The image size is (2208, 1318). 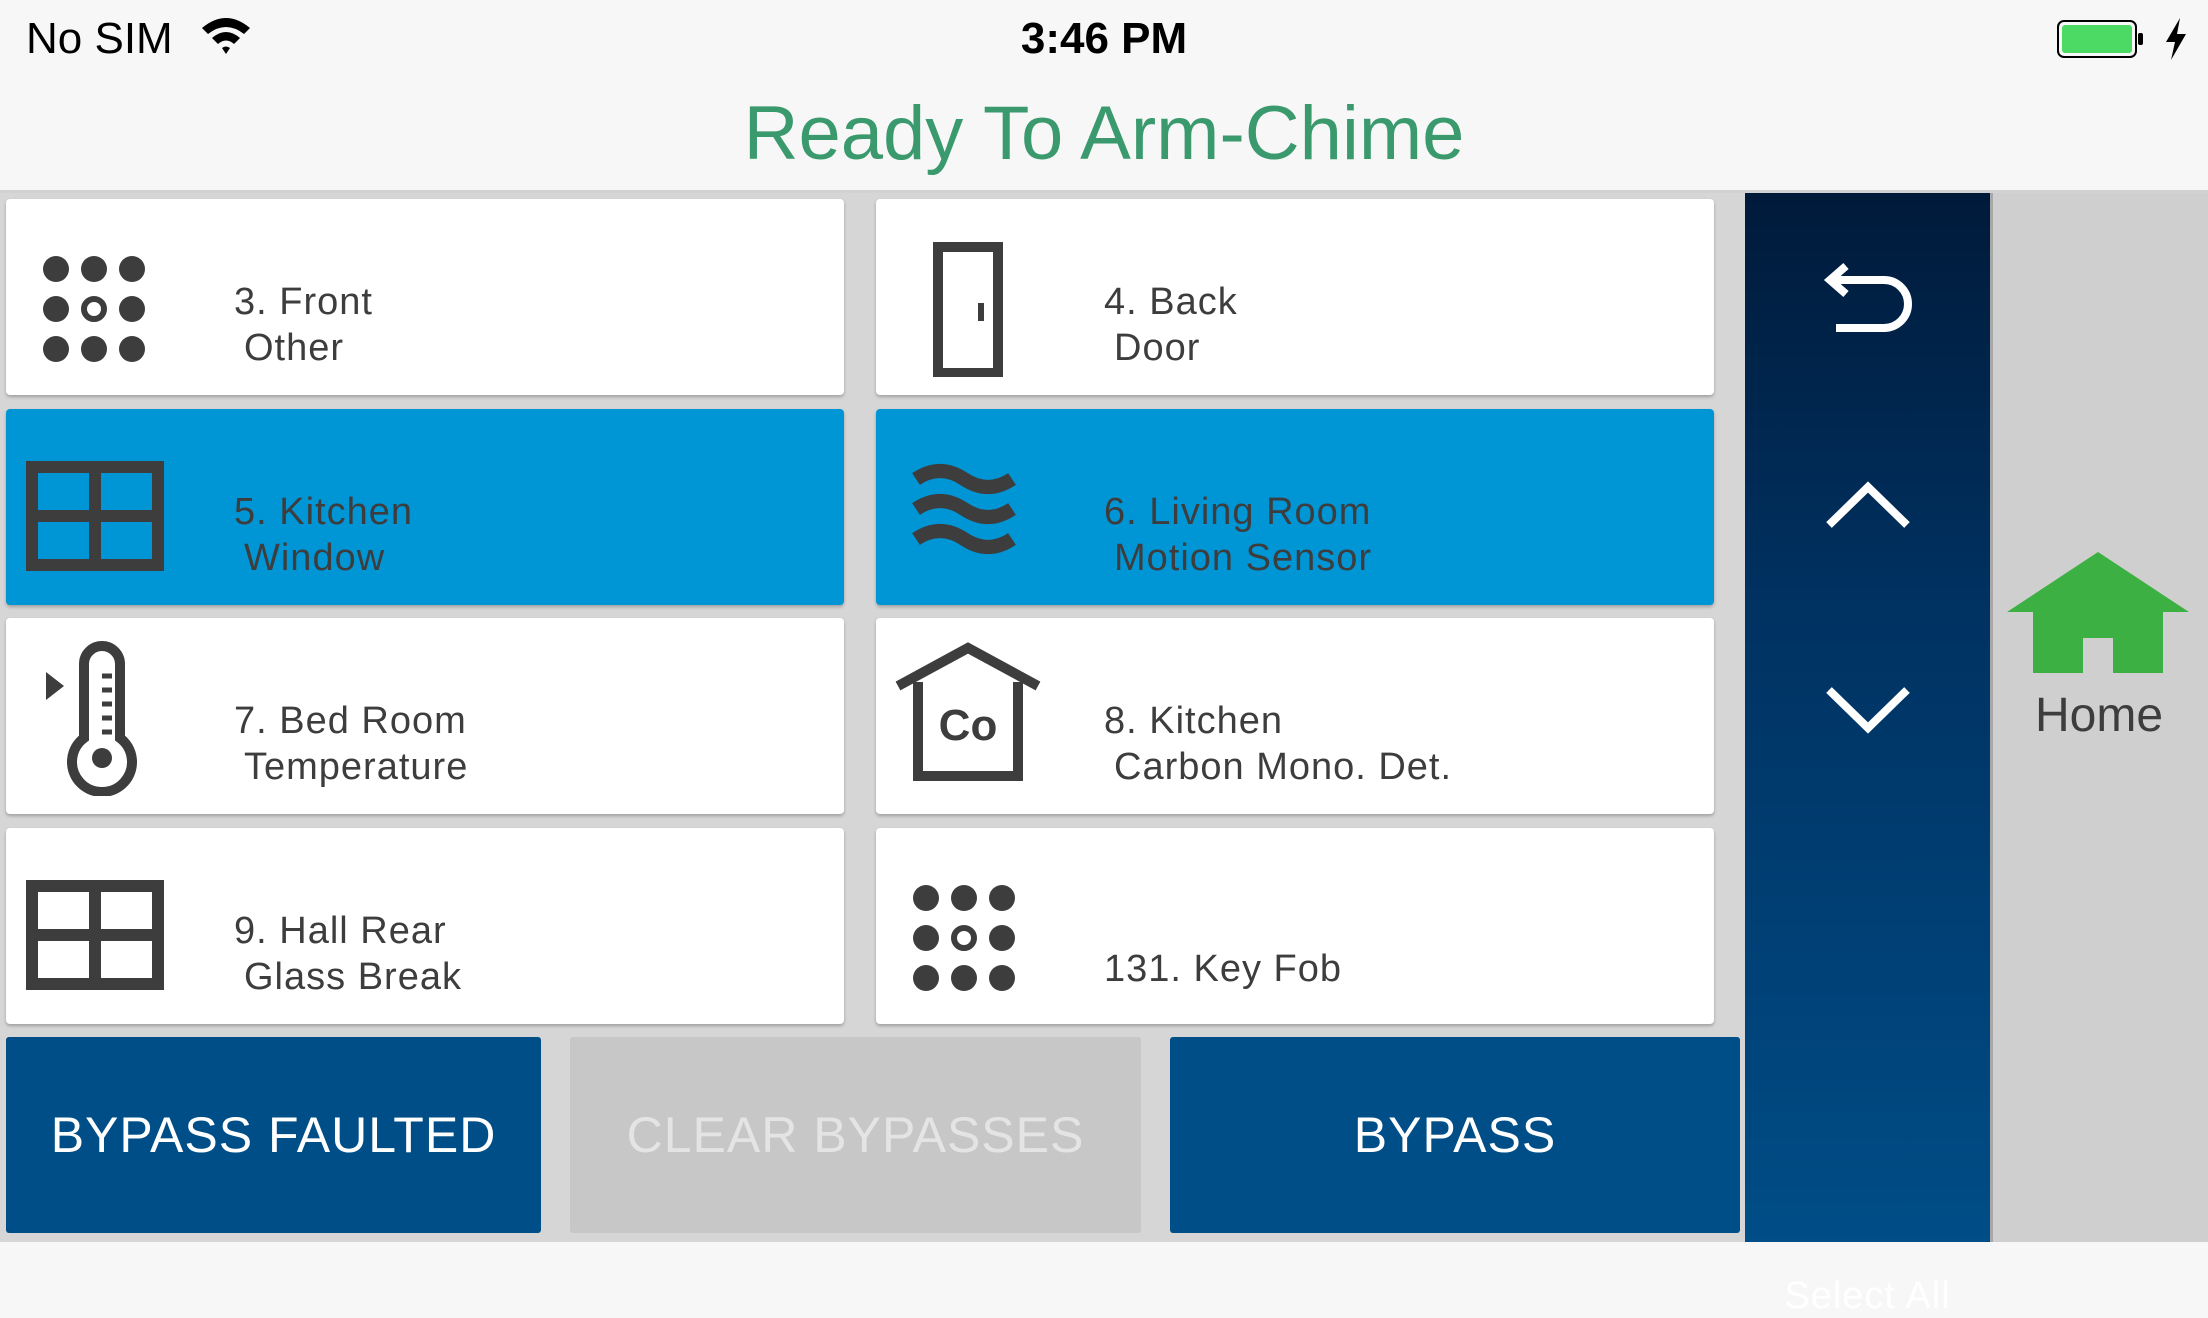 I want to click on zone-label: 8. Kitchen Carbon Mono. Det., so click(x=1278, y=744).